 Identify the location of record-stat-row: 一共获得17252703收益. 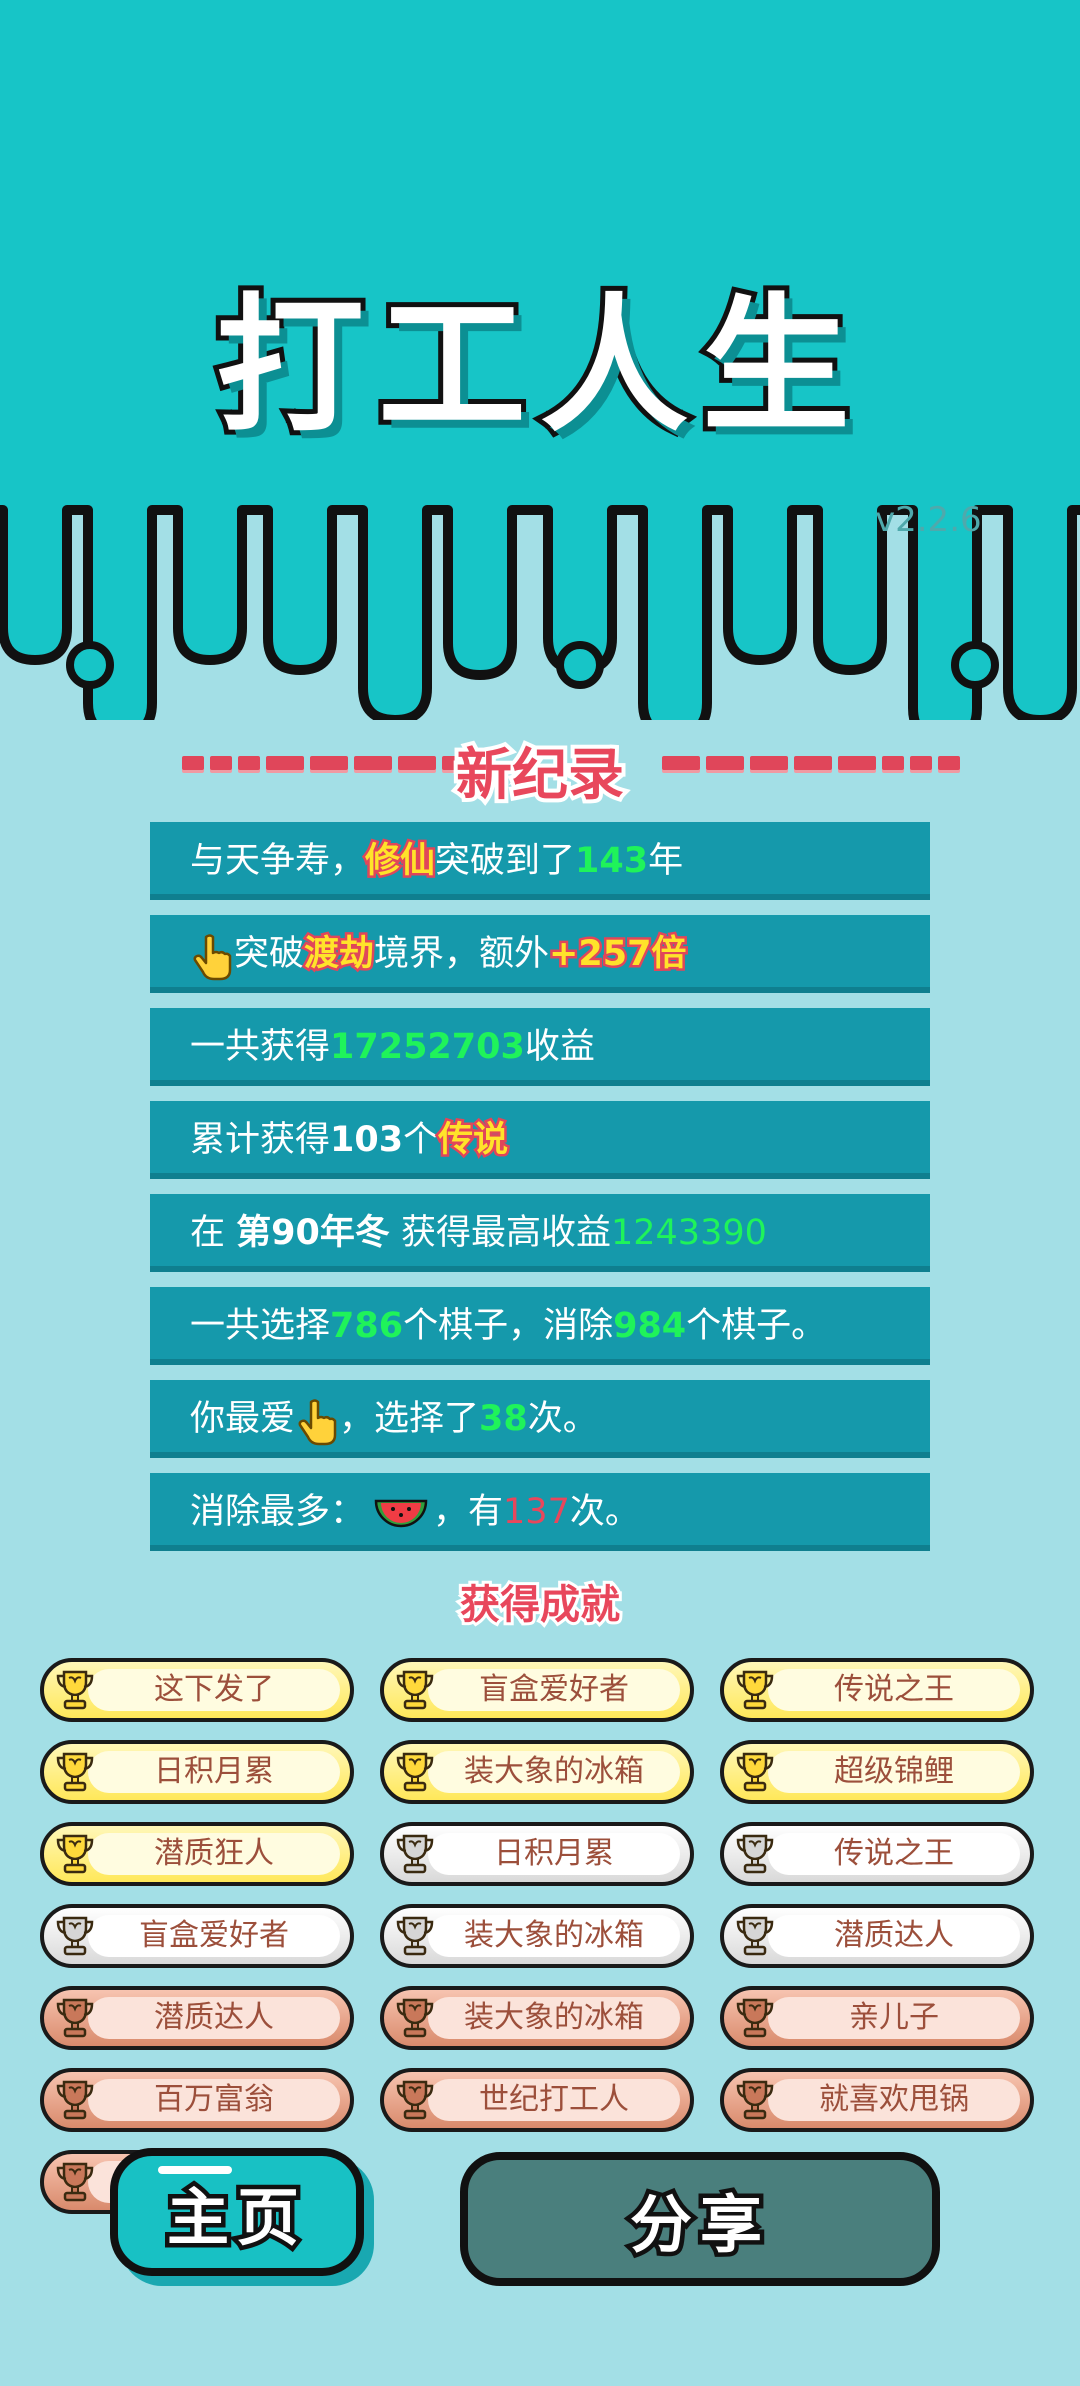
(540, 1047).